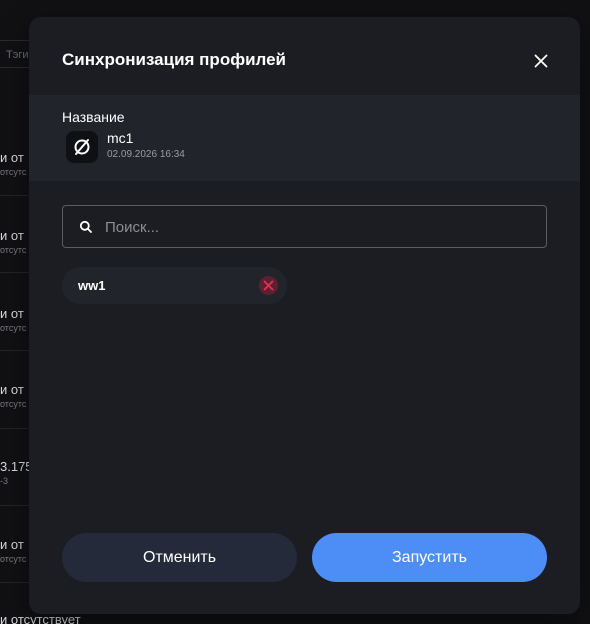 The width and height of the screenshot is (590, 624). Describe the element at coordinates (320, 227) in the screenshot. I see `search-input` at that location.